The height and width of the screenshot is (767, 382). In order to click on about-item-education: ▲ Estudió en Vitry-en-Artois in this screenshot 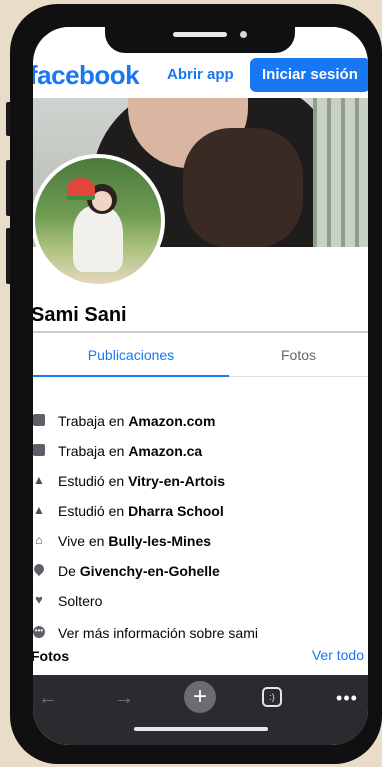, I will do `click(129, 481)`.